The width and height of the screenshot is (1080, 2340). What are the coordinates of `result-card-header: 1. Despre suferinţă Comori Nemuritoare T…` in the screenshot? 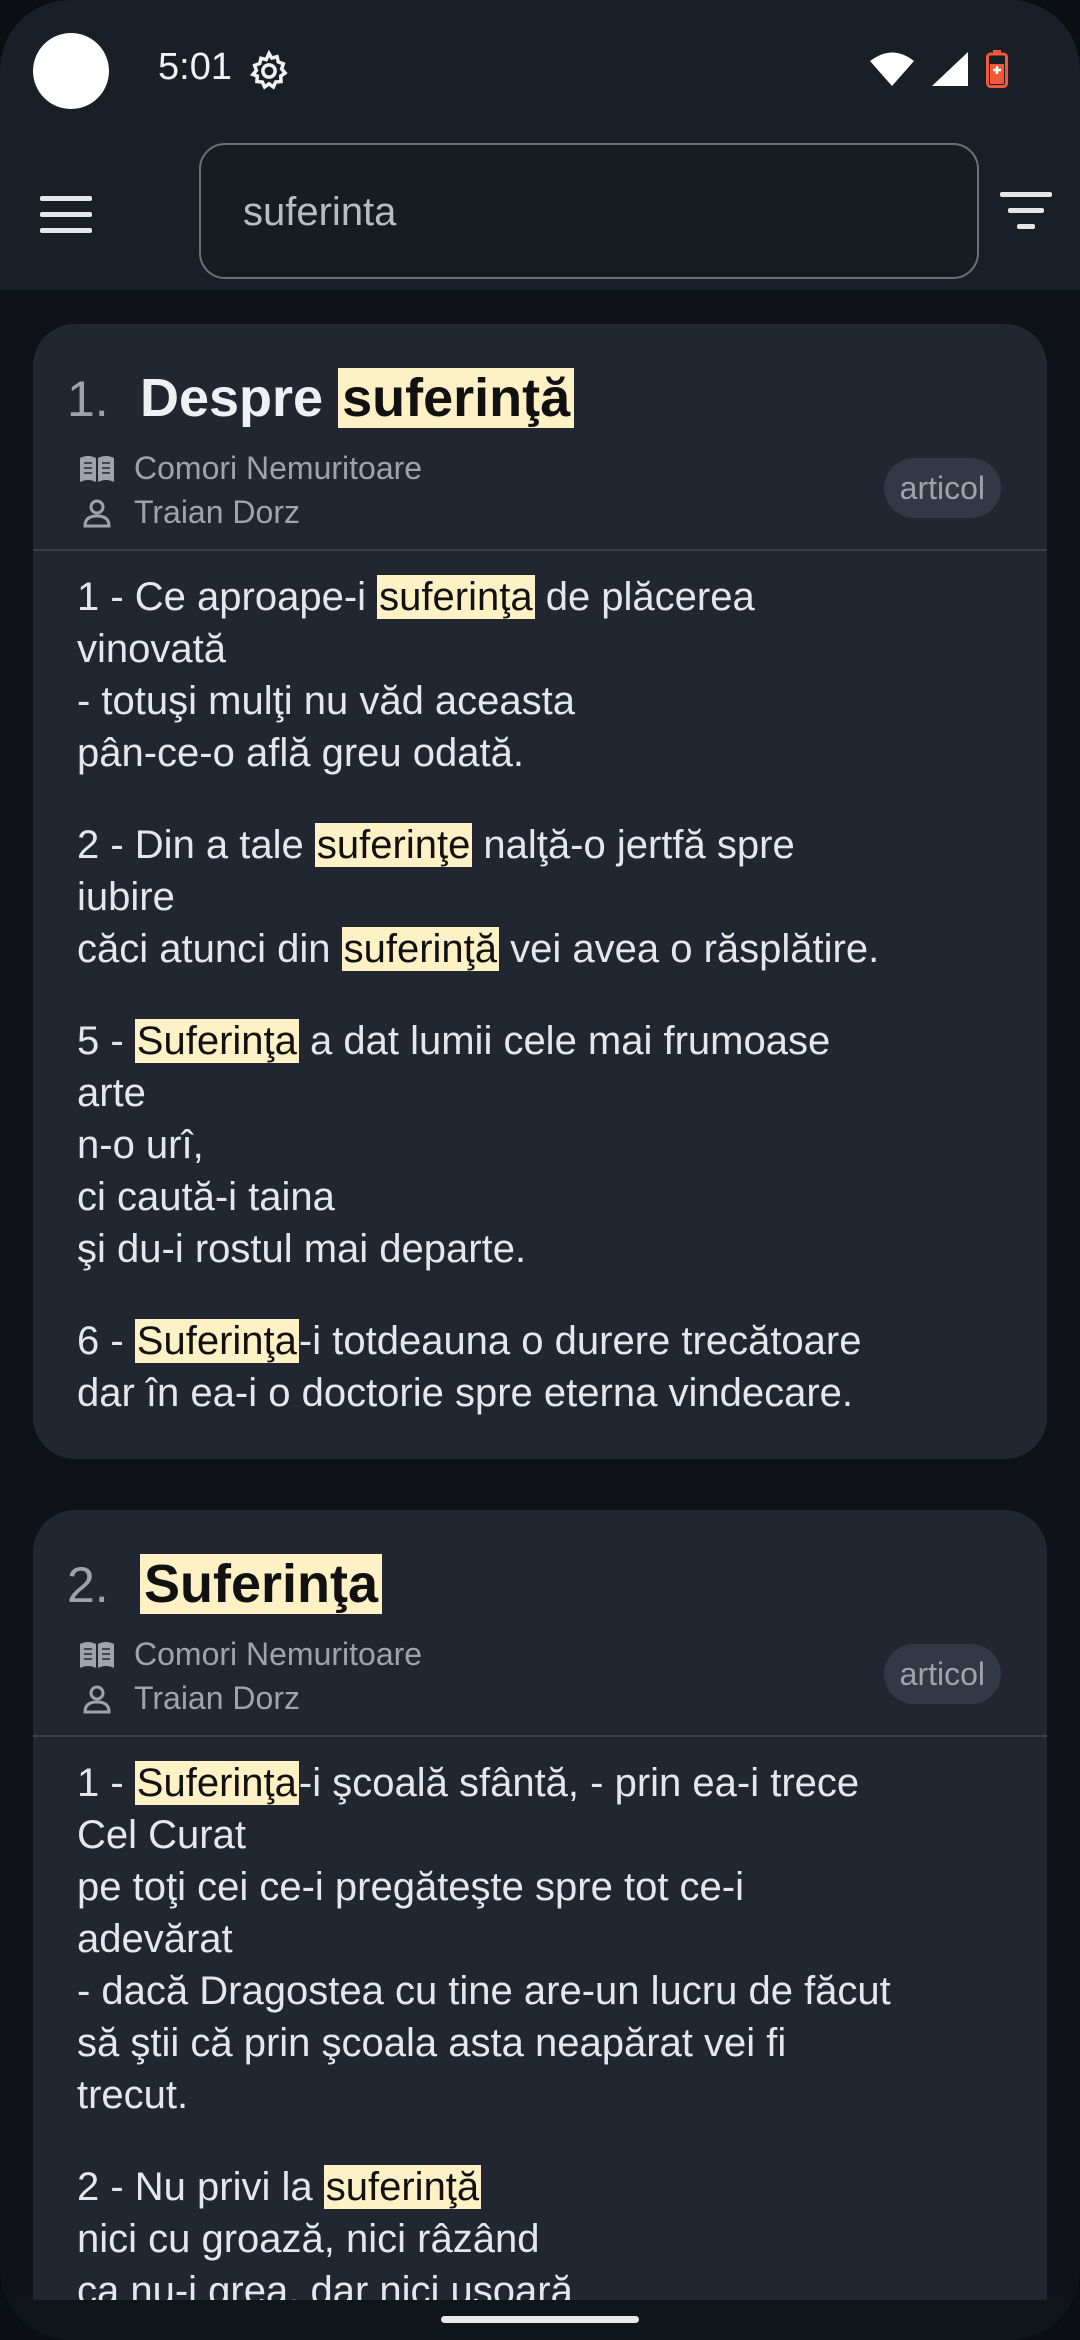 It's located at (540, 436).